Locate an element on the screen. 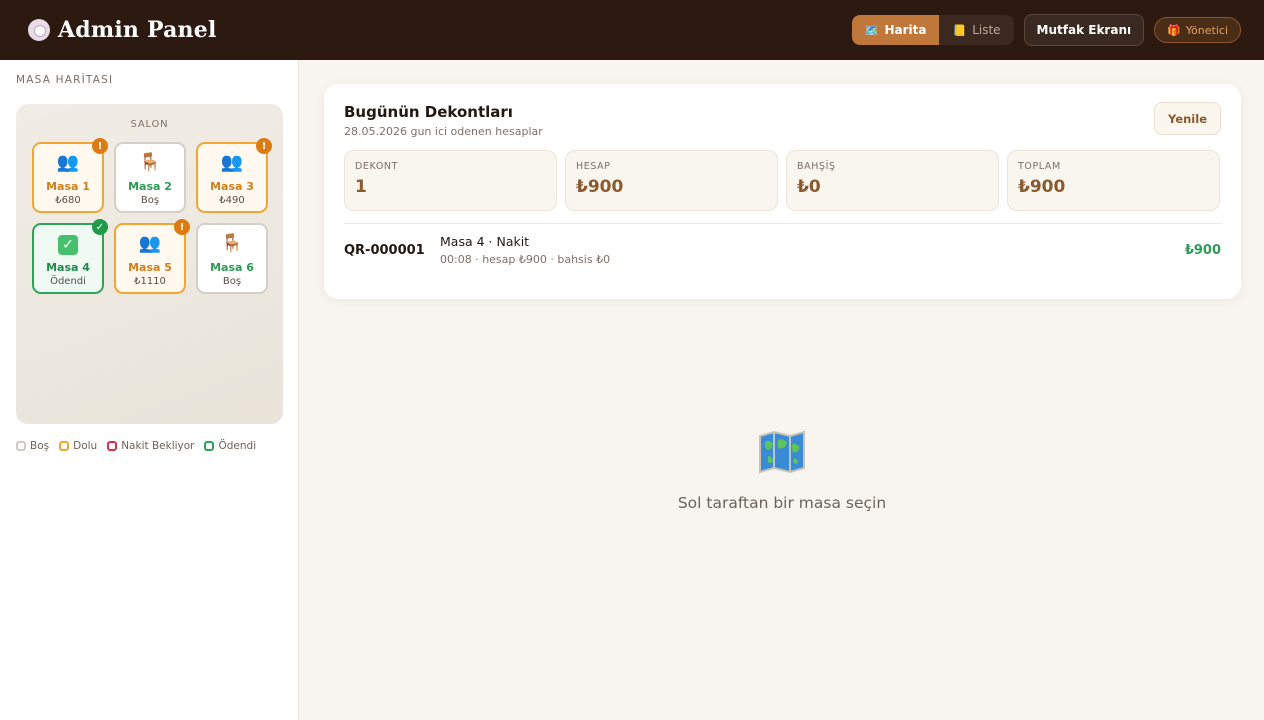 The image size is (1264, 720). app-title: Admin Panel is located at coordinates (137, 30).